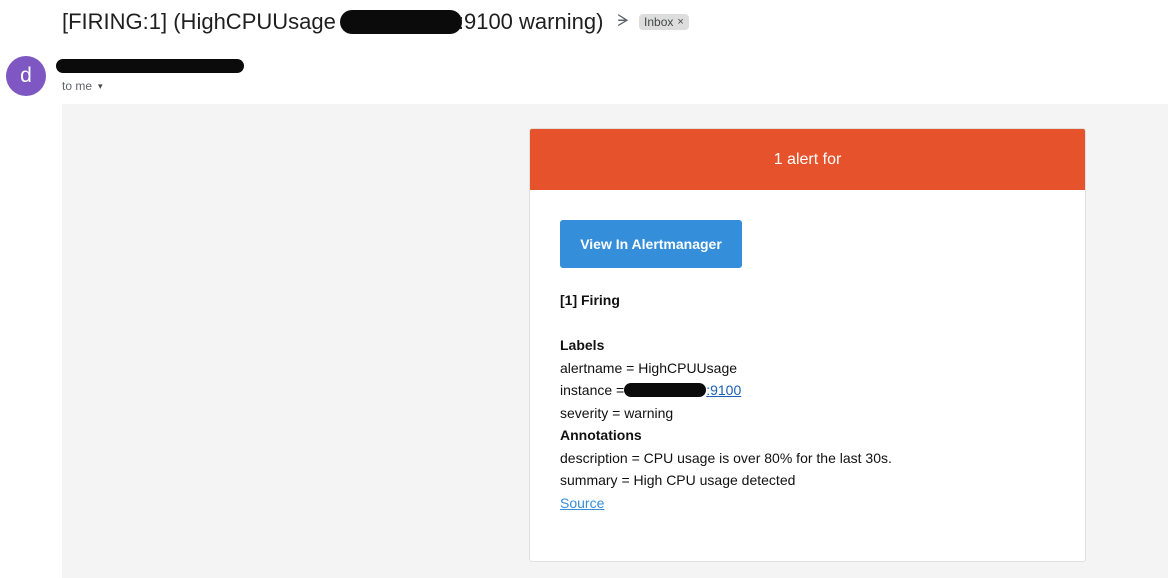  I want to click on inbox-label-text: Inbox, so click(659, 22).